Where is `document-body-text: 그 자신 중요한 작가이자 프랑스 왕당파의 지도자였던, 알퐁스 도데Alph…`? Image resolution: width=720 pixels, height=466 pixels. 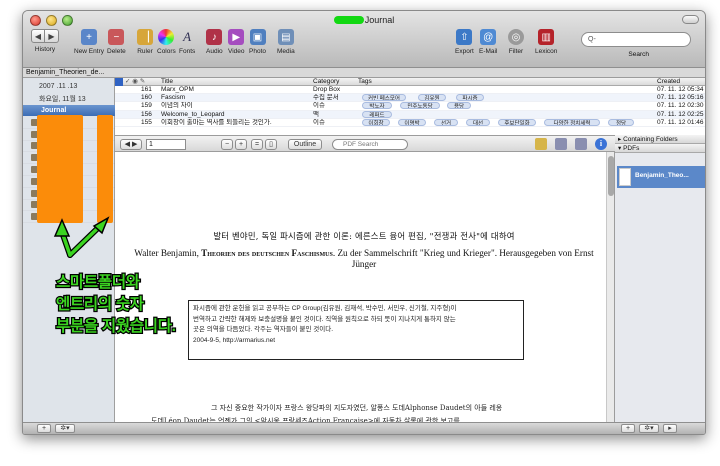 document-body-text: 그 자신 중요한 작가이자 프랑스 왕당파의 지도자였던, 알퐁스 도데Alph… is located at coordinates (327, 414).